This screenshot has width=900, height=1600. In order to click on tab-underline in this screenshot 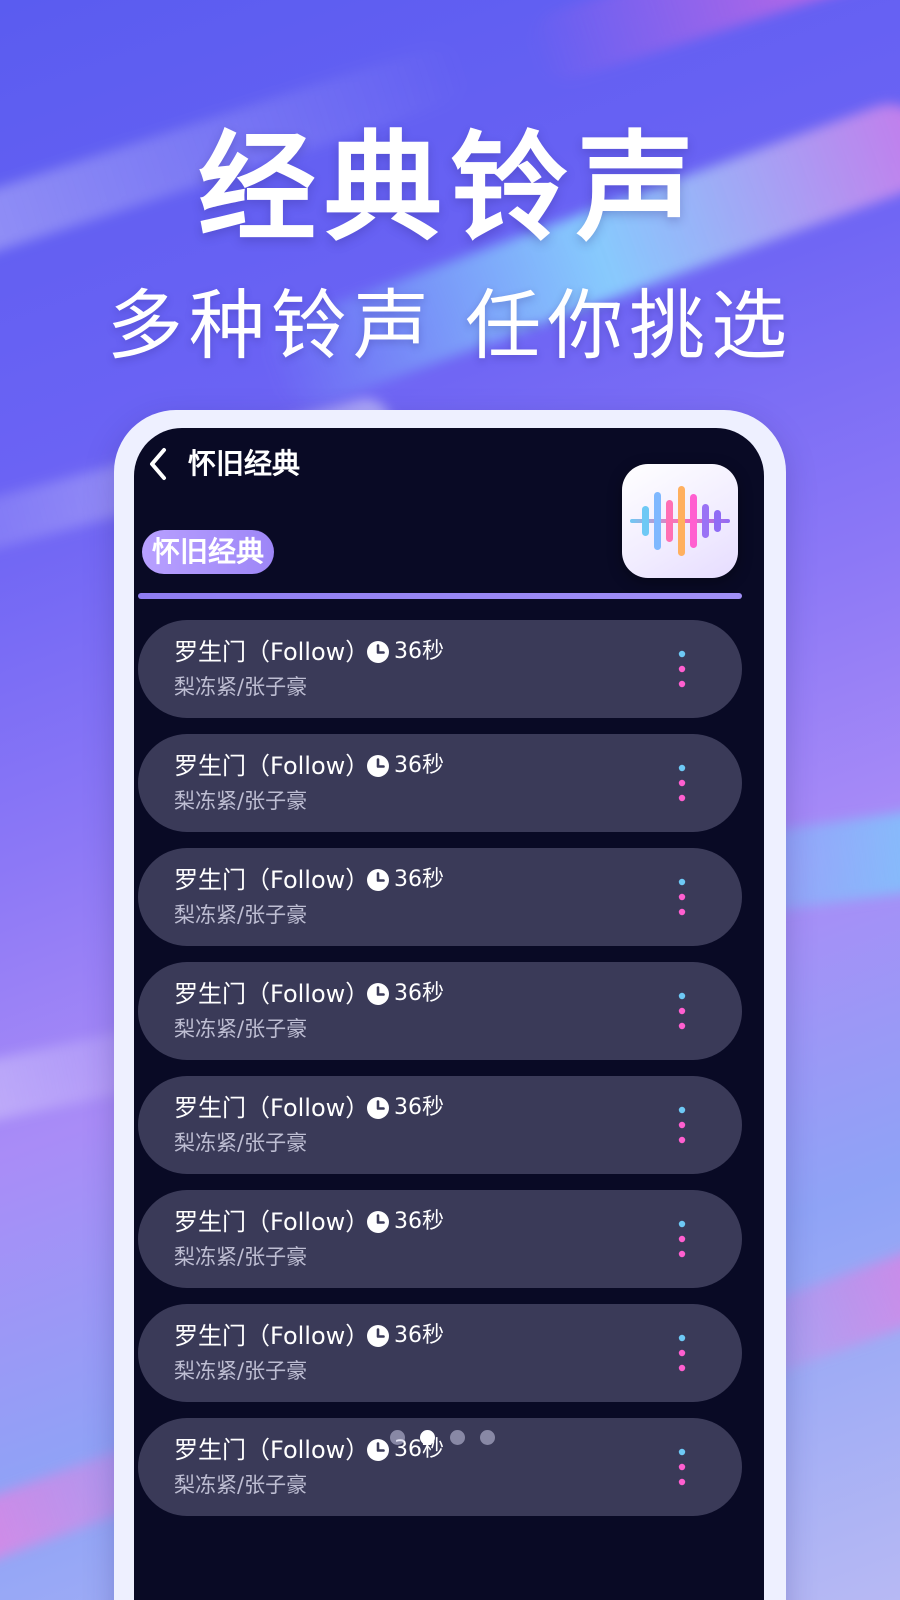, I will do `click(440, 596)`.